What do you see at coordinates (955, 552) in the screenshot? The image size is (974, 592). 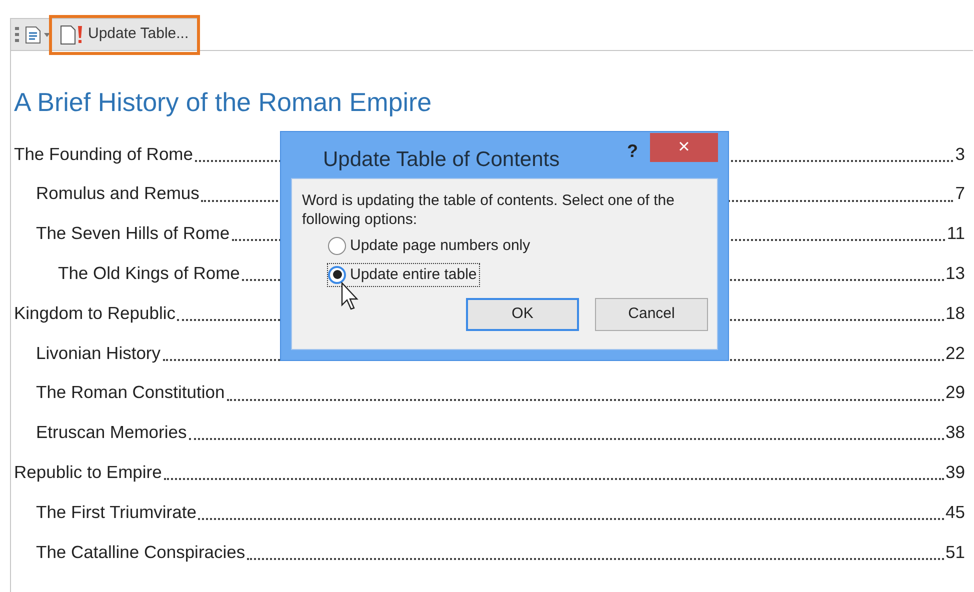 I see `toc-page-number: 51` at bounding box center [955, 552].